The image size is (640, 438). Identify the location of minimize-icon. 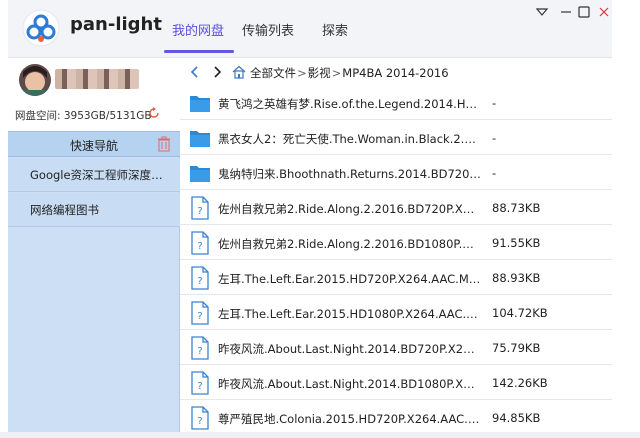
(542, 12).